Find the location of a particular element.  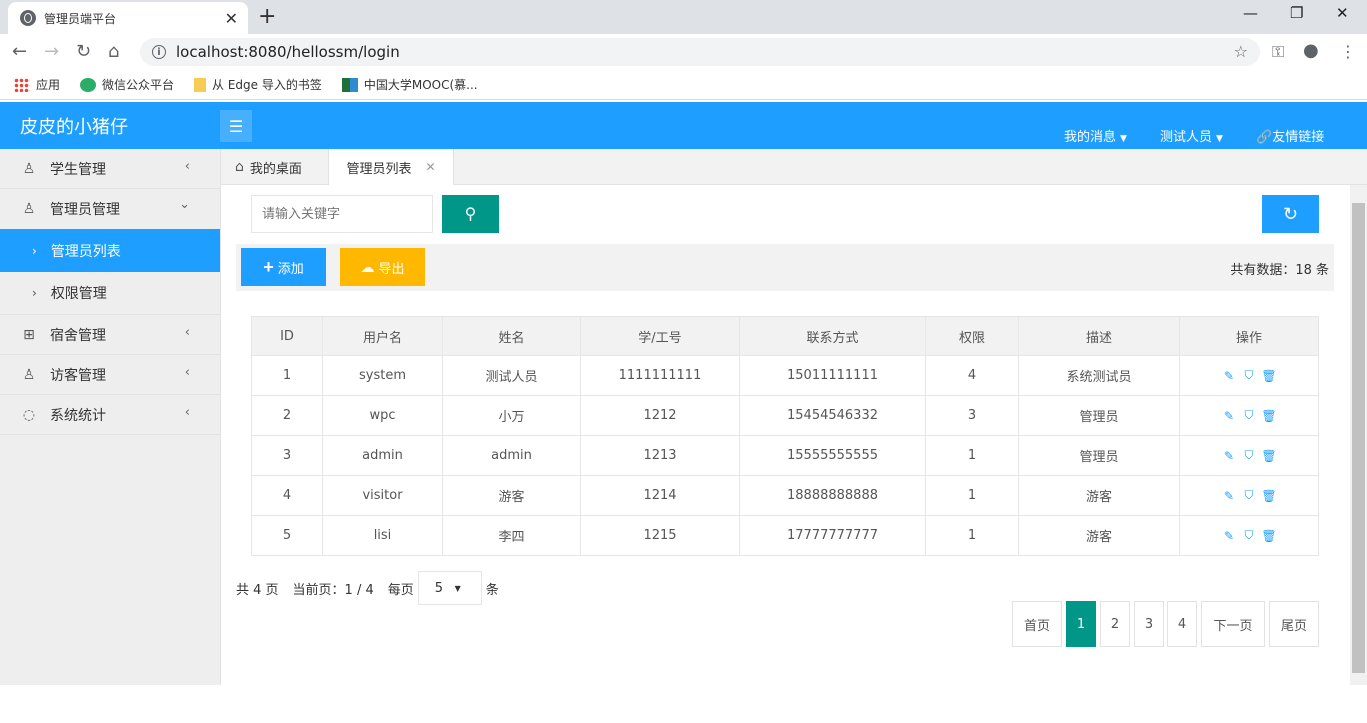

table-cell: 17777777777 is located at coordinates (832, 535).